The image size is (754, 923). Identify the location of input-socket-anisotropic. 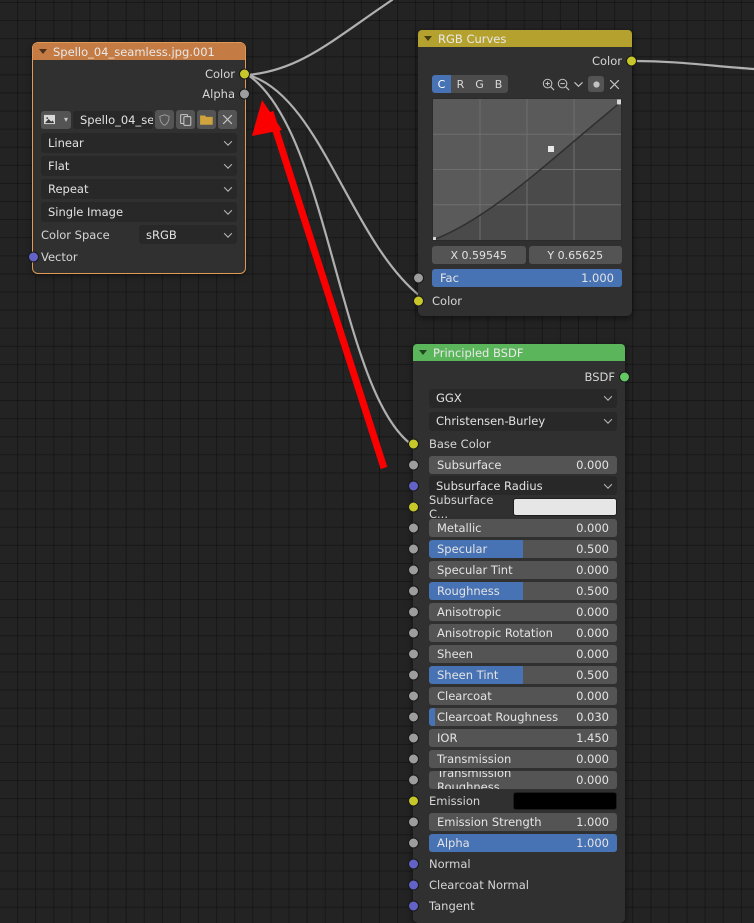
(413, 611).